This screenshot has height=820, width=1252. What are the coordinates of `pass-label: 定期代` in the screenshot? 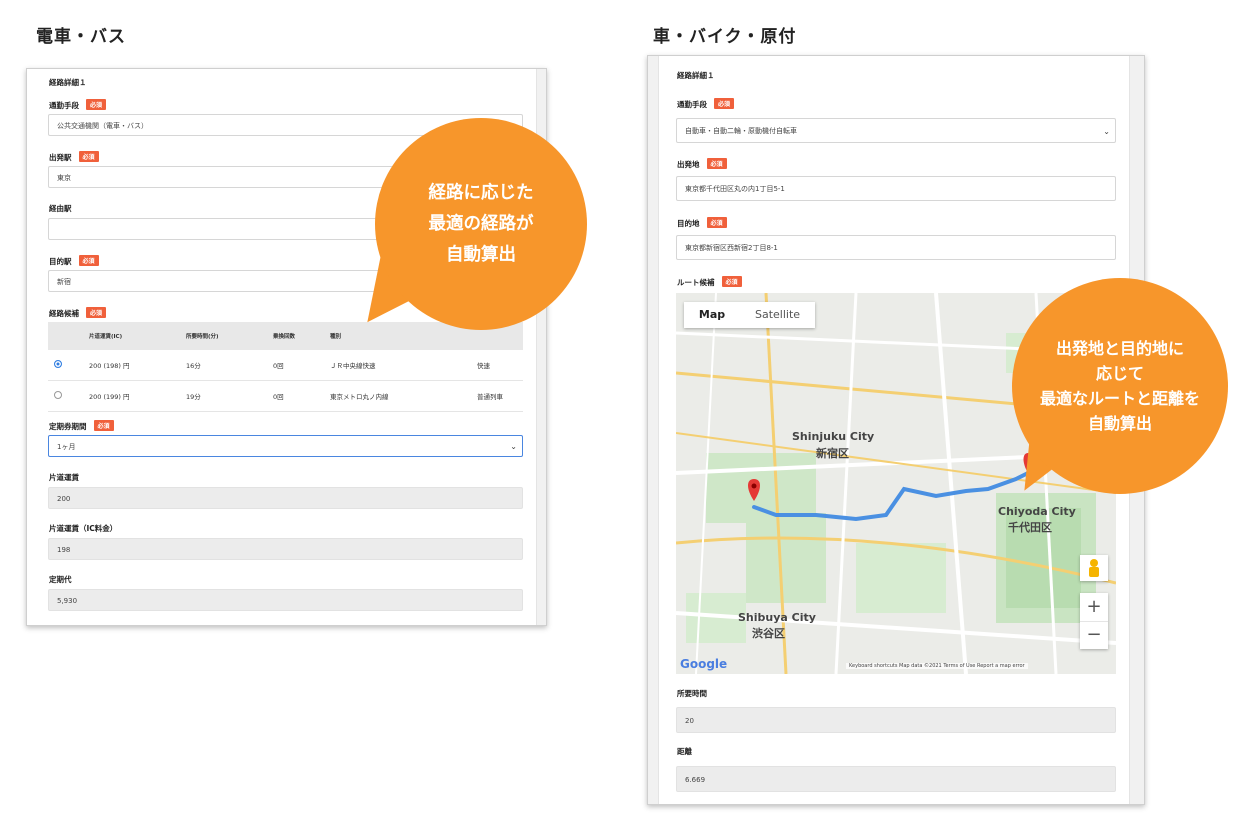 It's located at (60, 579).